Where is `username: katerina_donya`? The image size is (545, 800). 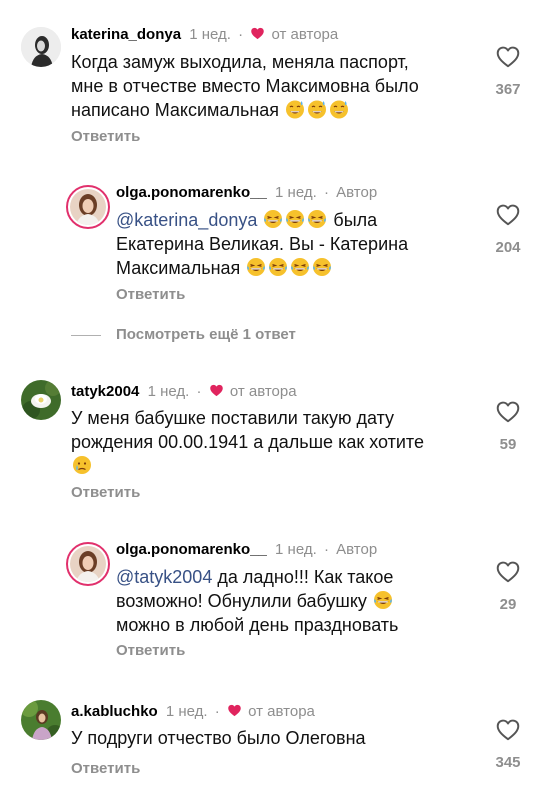
username: katerina_donya is located at coordinates (126, 34).